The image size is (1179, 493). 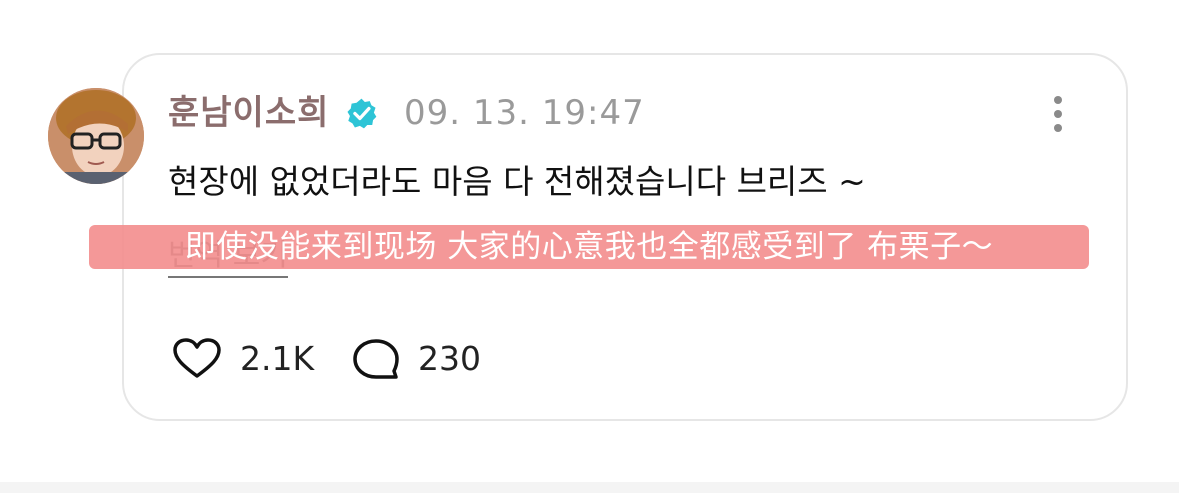 I want to click on comment-bubble-icon, so click(x=376, y=359).